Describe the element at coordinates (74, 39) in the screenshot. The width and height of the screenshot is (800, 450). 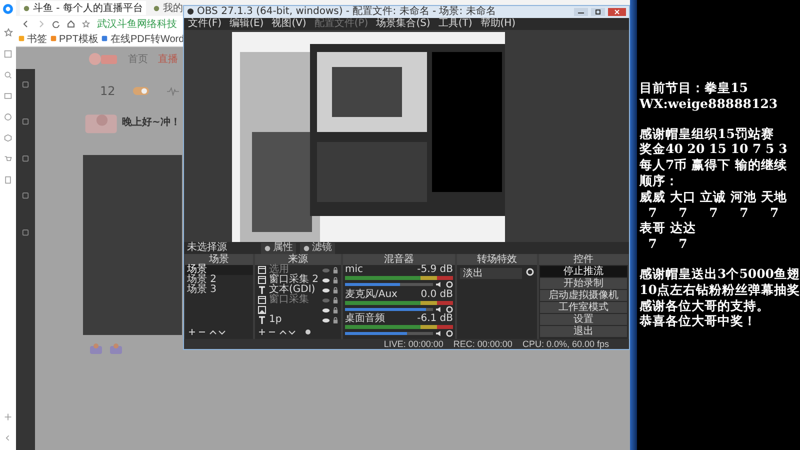
I see `bookmark: PPT模板` at that location.